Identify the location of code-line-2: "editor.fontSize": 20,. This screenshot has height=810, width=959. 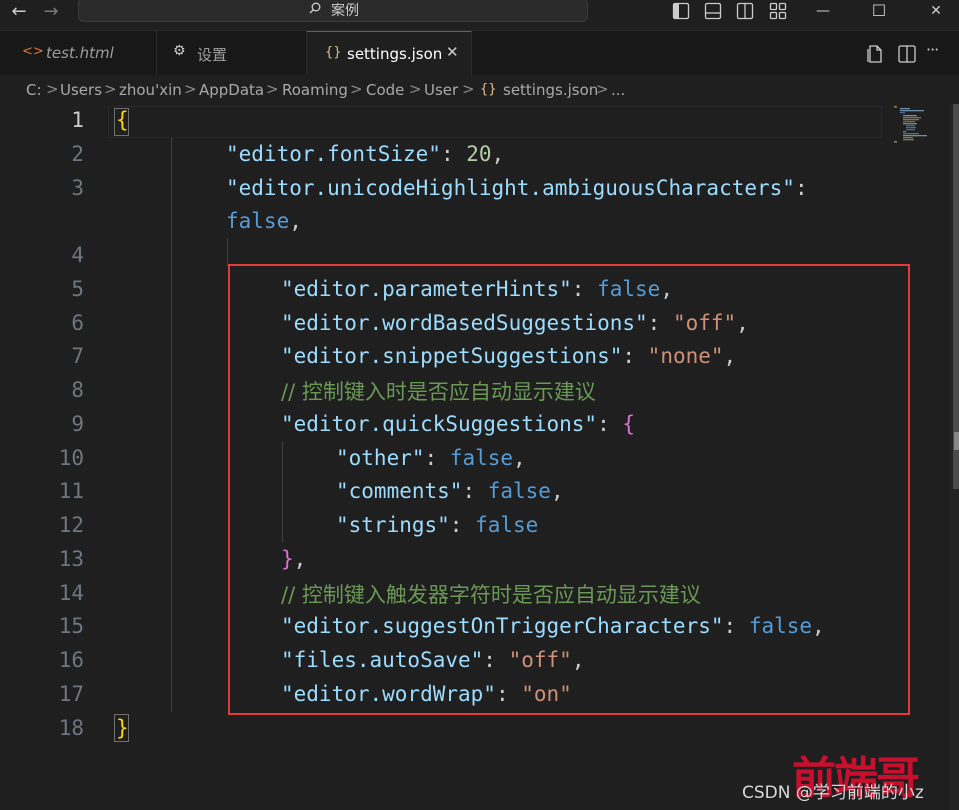
(365, 154).